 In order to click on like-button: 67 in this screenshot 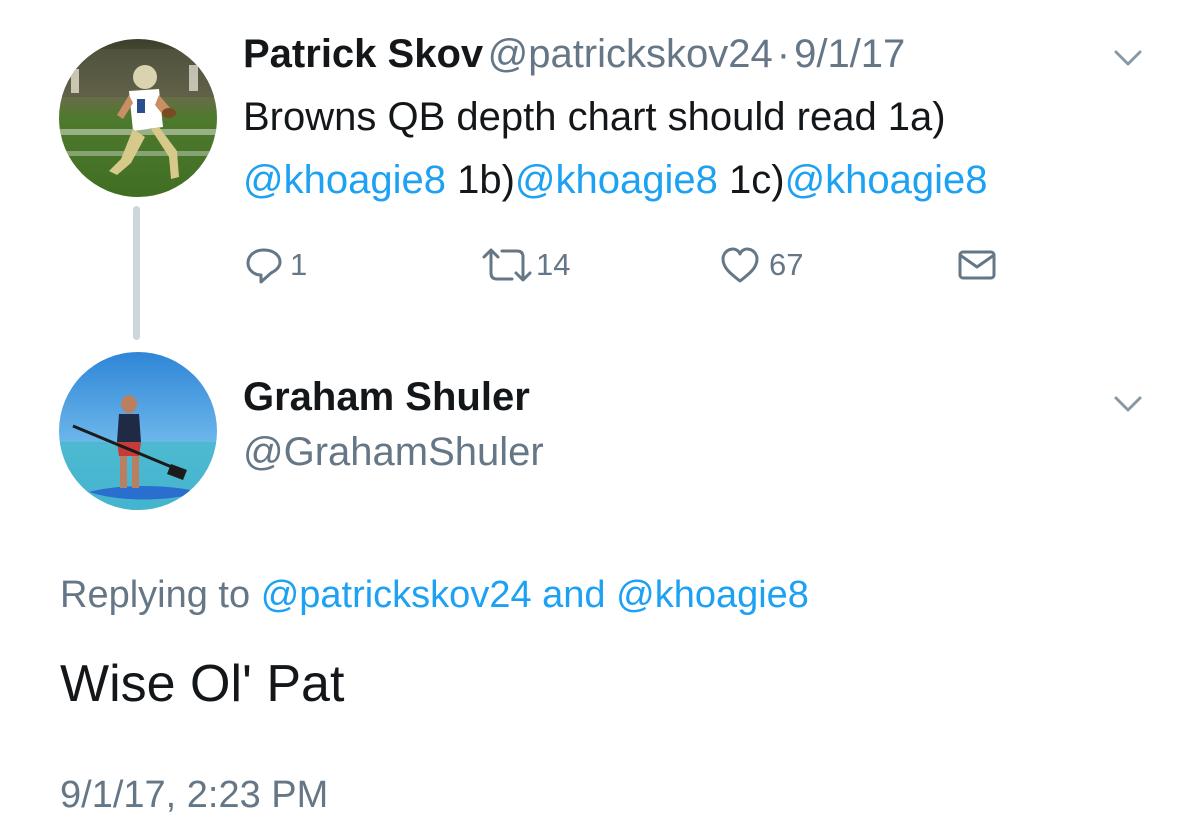, I will do `click(761, 265)`.